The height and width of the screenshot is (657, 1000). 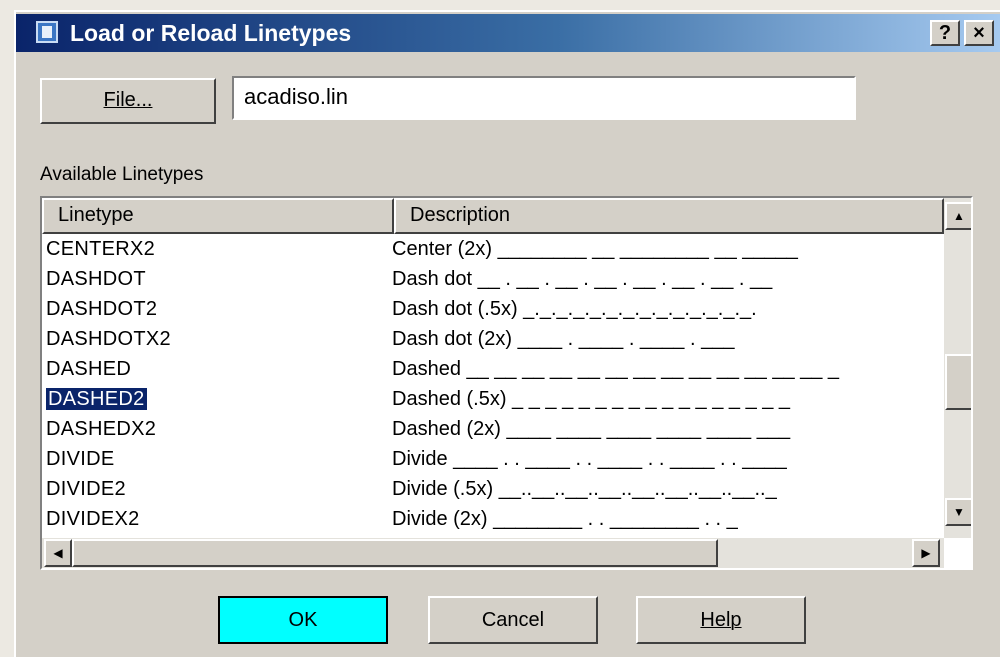 I want to click on vertical-scroll-thumb, so click(x=958, y=382).